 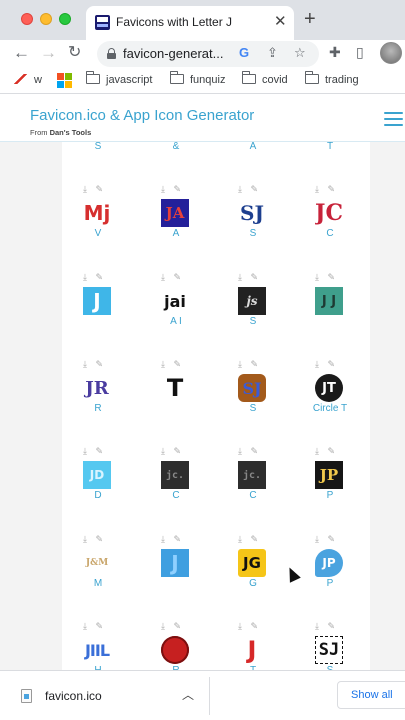 I want to click on favicon-item: ⤓ ✎JT, so click(x=253, y=645).